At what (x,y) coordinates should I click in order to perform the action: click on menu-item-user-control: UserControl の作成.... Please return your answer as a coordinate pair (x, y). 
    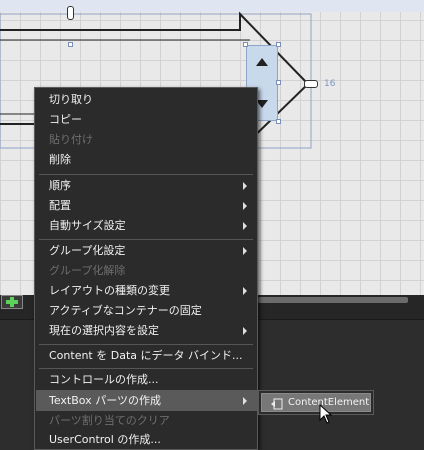
    Looking at the image, I should click on (149, 440).